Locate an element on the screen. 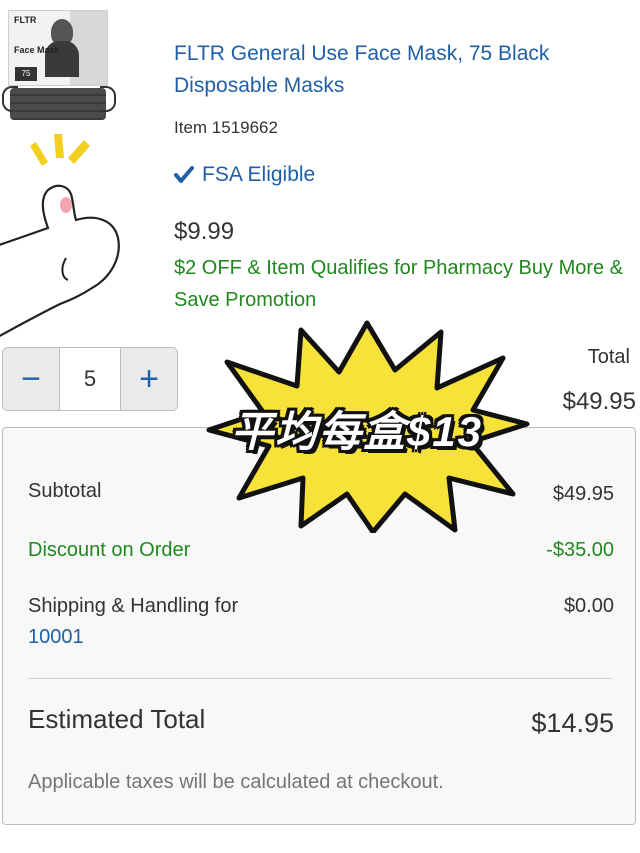  subtotal-value: $49.95 is located at coordinates (583, 494).